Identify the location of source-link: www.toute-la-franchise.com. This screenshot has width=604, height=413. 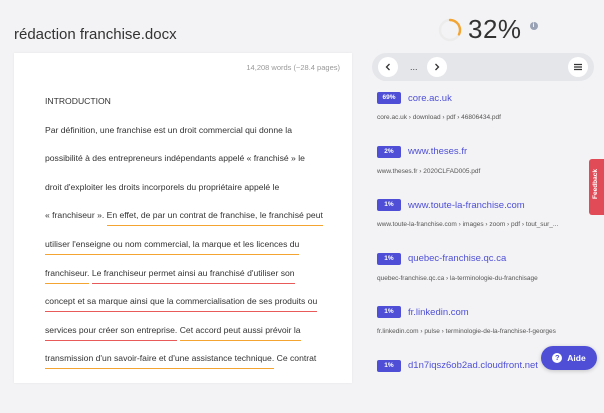
(466, 205).